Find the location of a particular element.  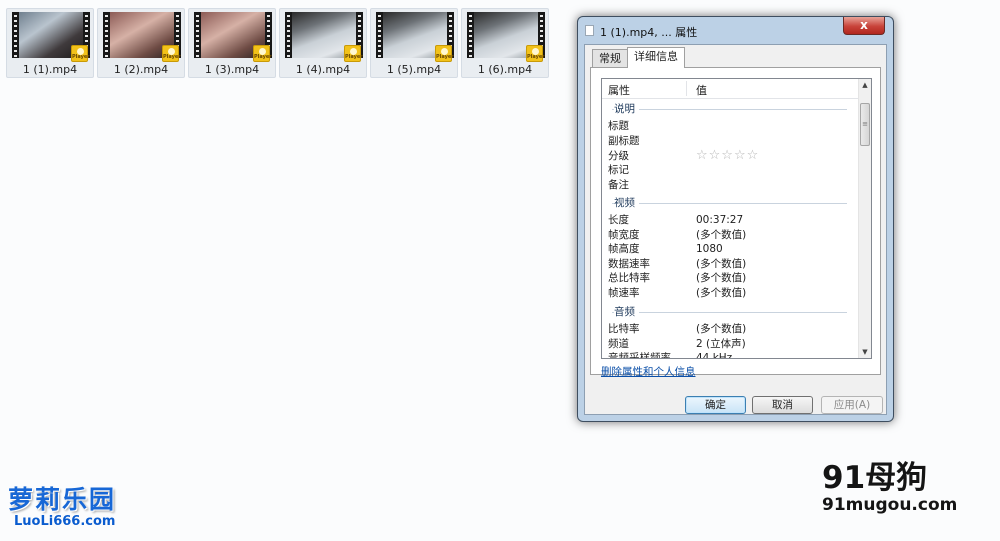

property-value: 2 (立体声) is located at coordinates (721, 344).